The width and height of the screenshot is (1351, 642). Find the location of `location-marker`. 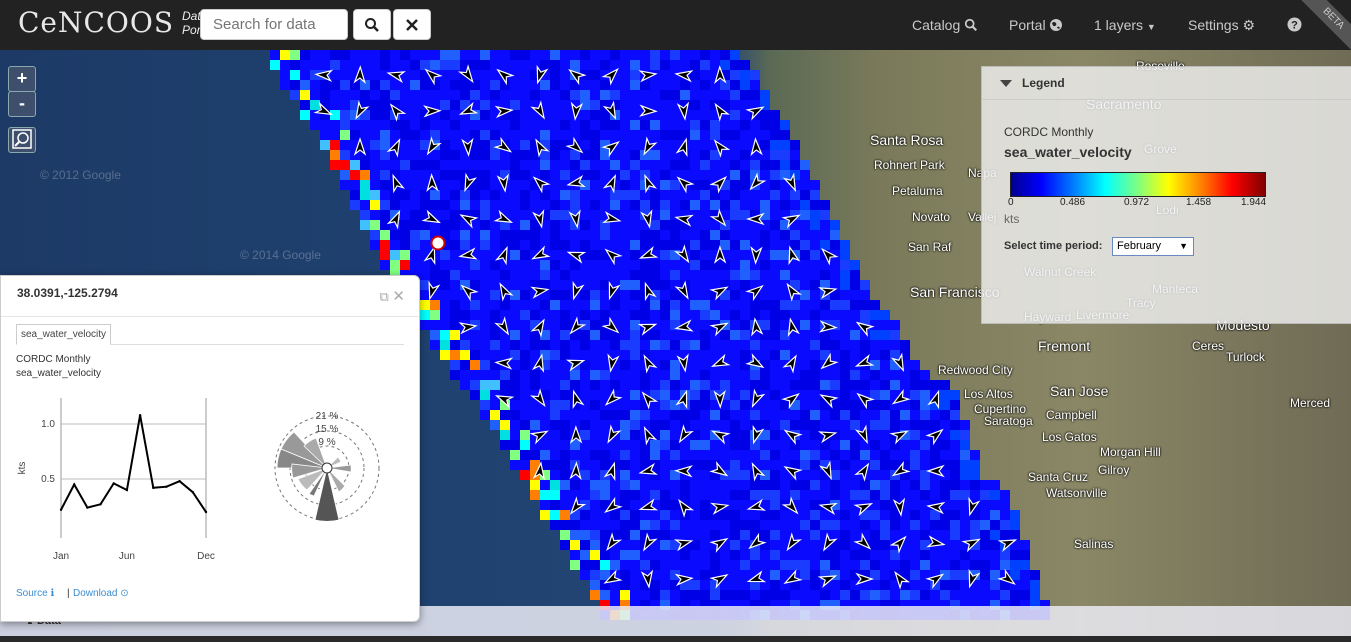

location-marker is located at coordinates (438, 243).